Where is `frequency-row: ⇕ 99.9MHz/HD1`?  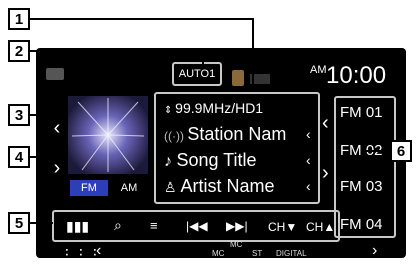
frequency-row: ⇕ 99.9MHz/HD1 is located at coordinates (213, 108).